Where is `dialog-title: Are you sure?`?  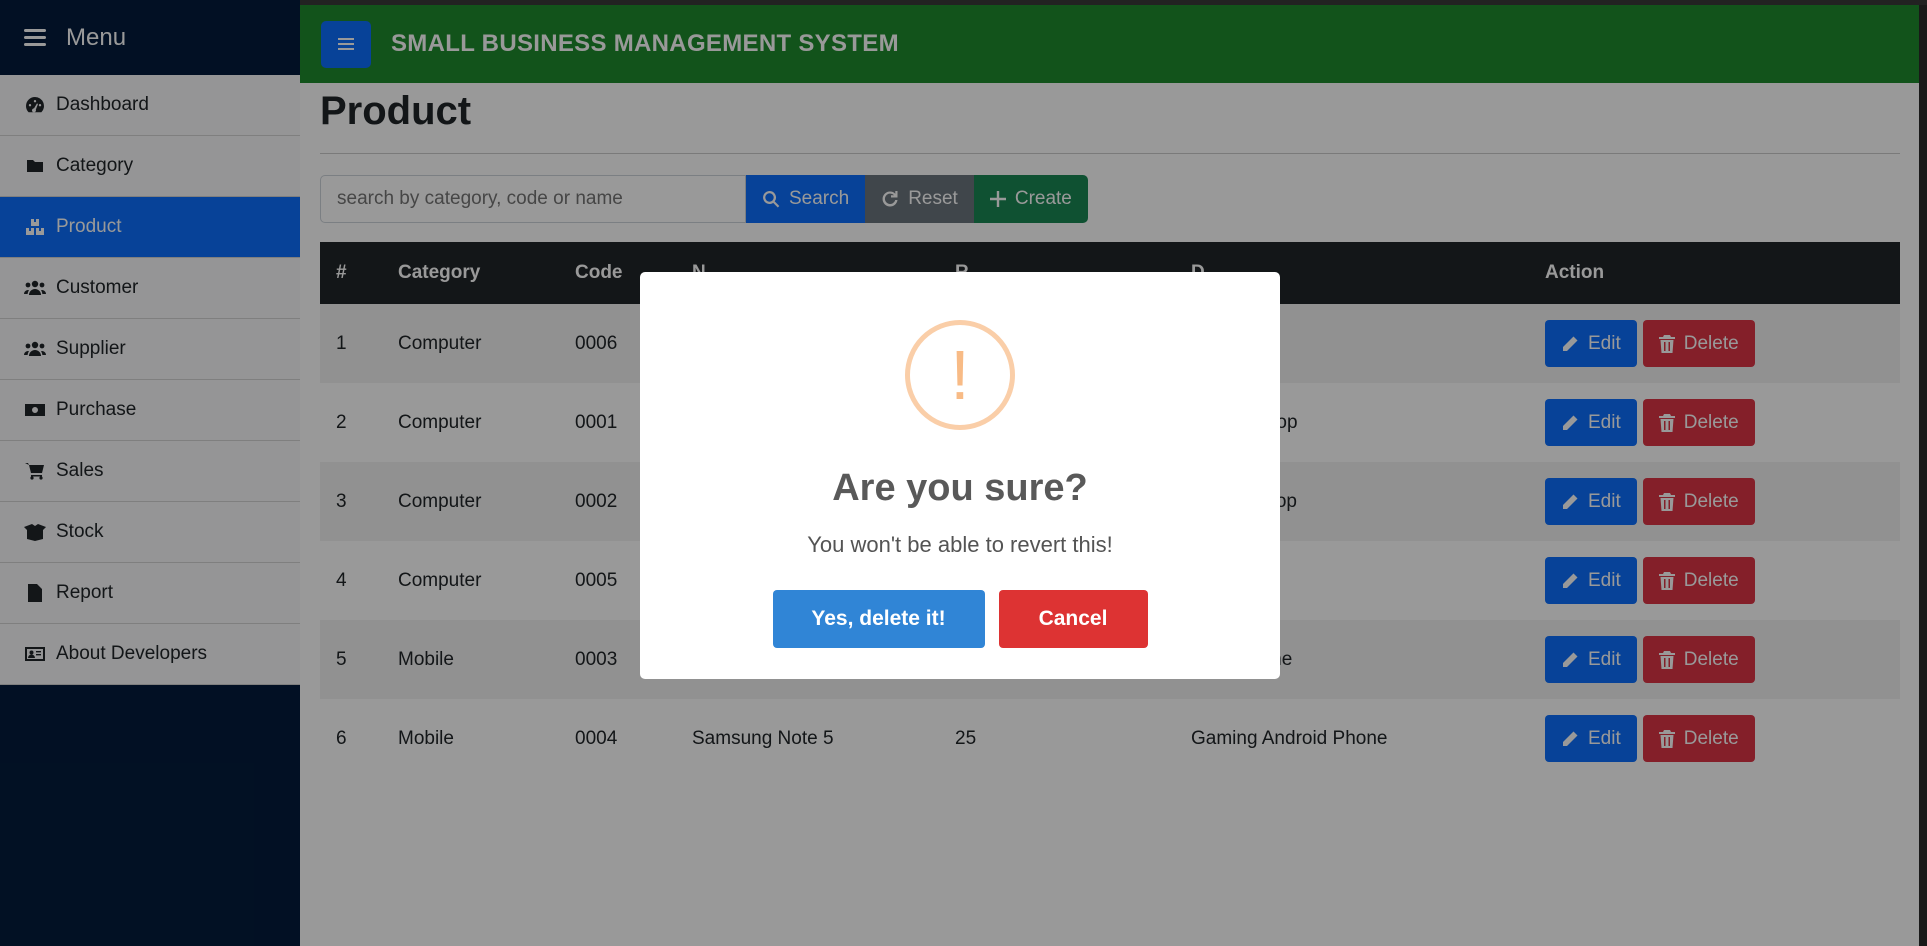 dialog-title: Are you sure? is located at coordinates (960, 488).